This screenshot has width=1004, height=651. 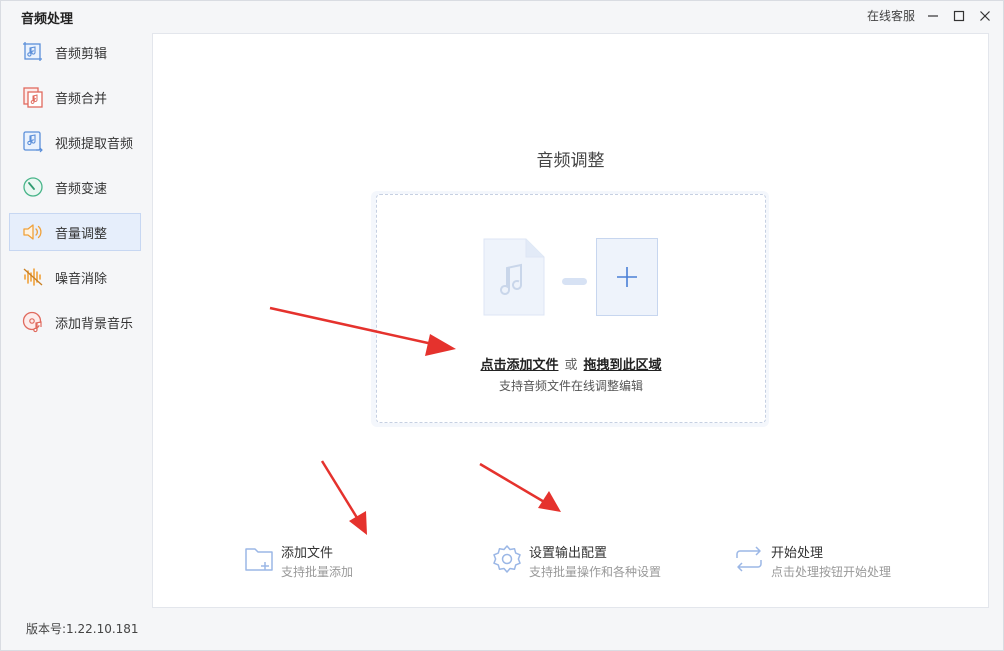 What do you see at coordinates (81, 99) in the screenshot?
I see `sidebar-item-label: 音频合并` at bounding box center [81, 99].